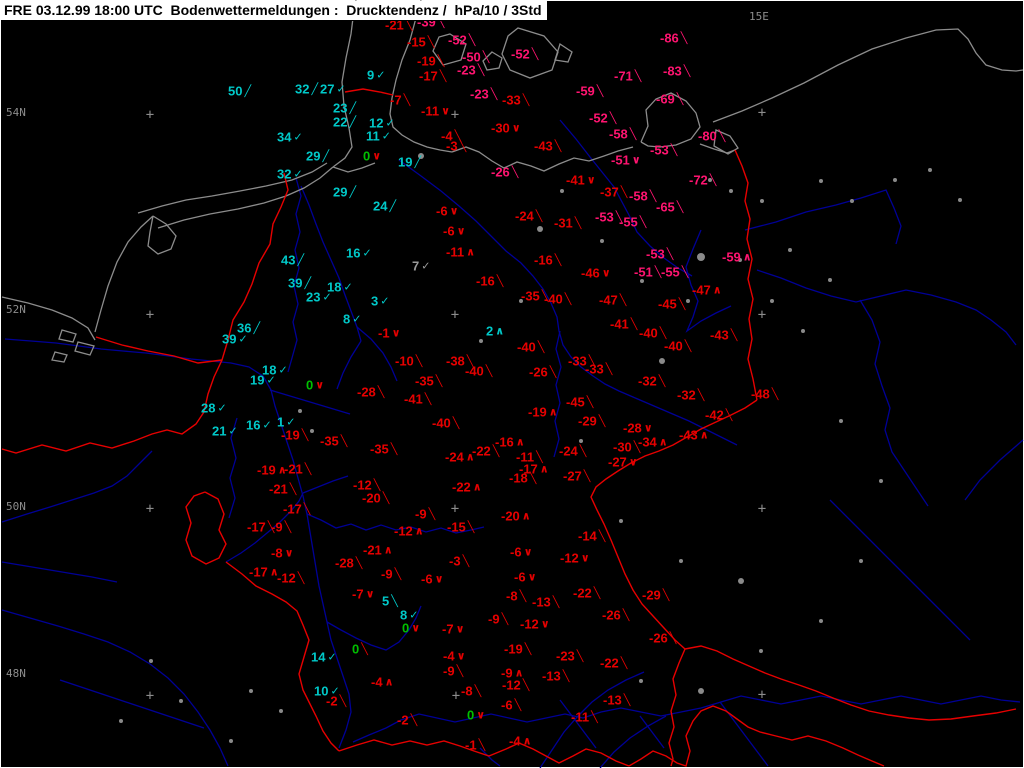 This screenshot has width=1024, height=768. I want to click on pressure-tendency-value: -59, so click(731, 257).